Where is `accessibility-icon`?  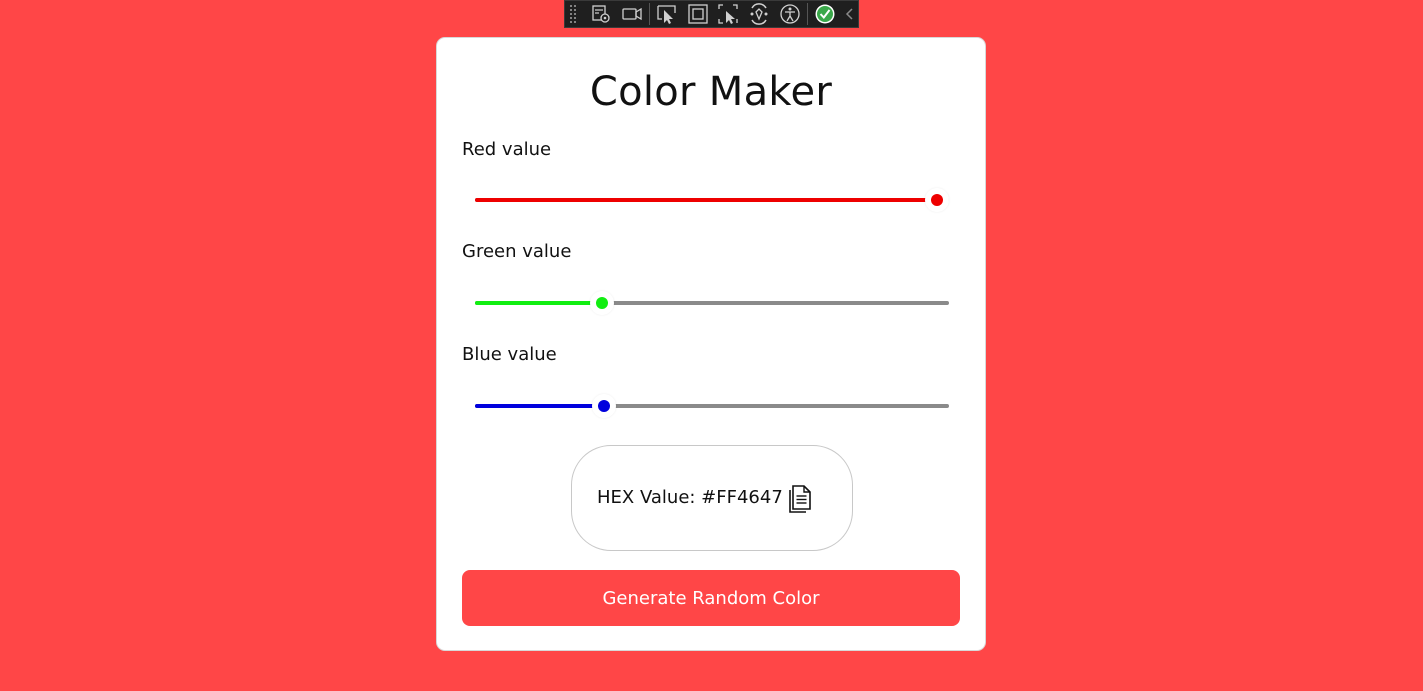 accessibility-icon is located at coordinates (790, 14).